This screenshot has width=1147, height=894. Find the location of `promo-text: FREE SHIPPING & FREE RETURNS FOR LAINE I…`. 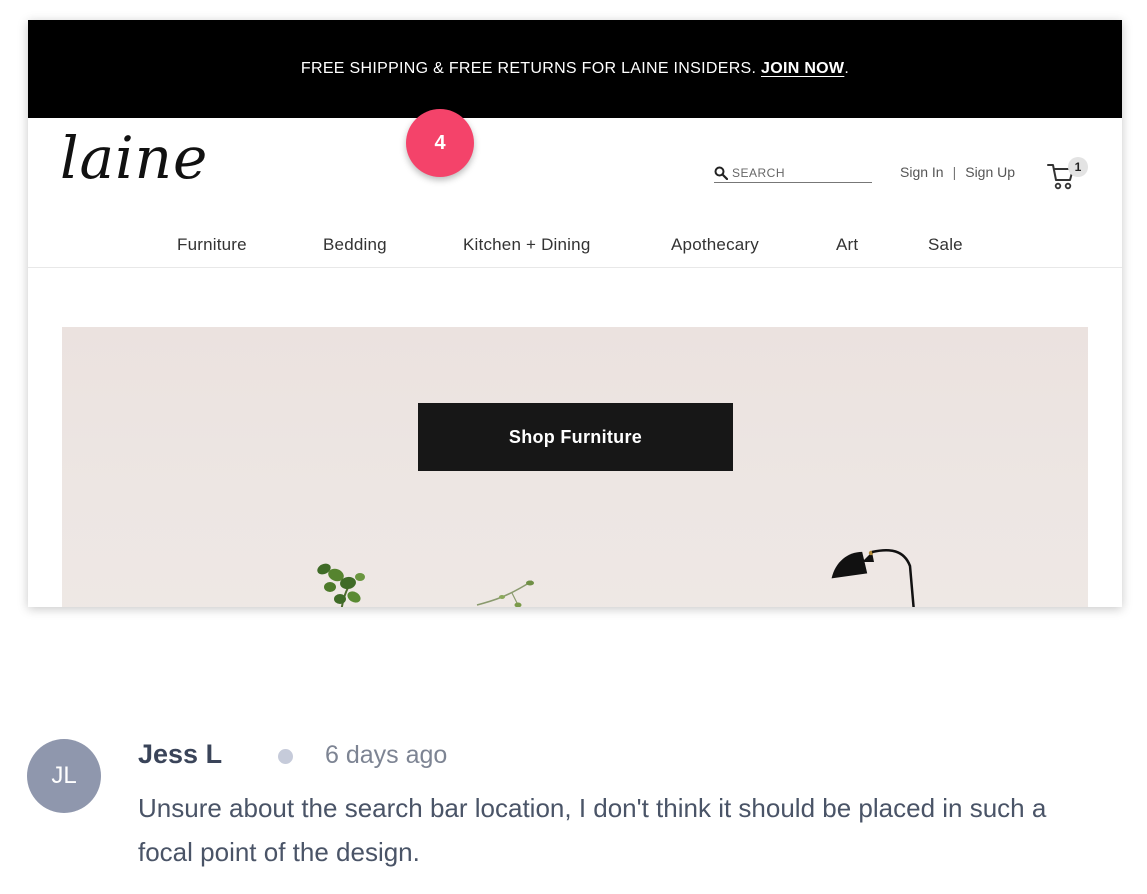

promo-text: FREE SHIPPING & FREE RETURNS FOR LAINE I… is located at coordinates (528, 68).